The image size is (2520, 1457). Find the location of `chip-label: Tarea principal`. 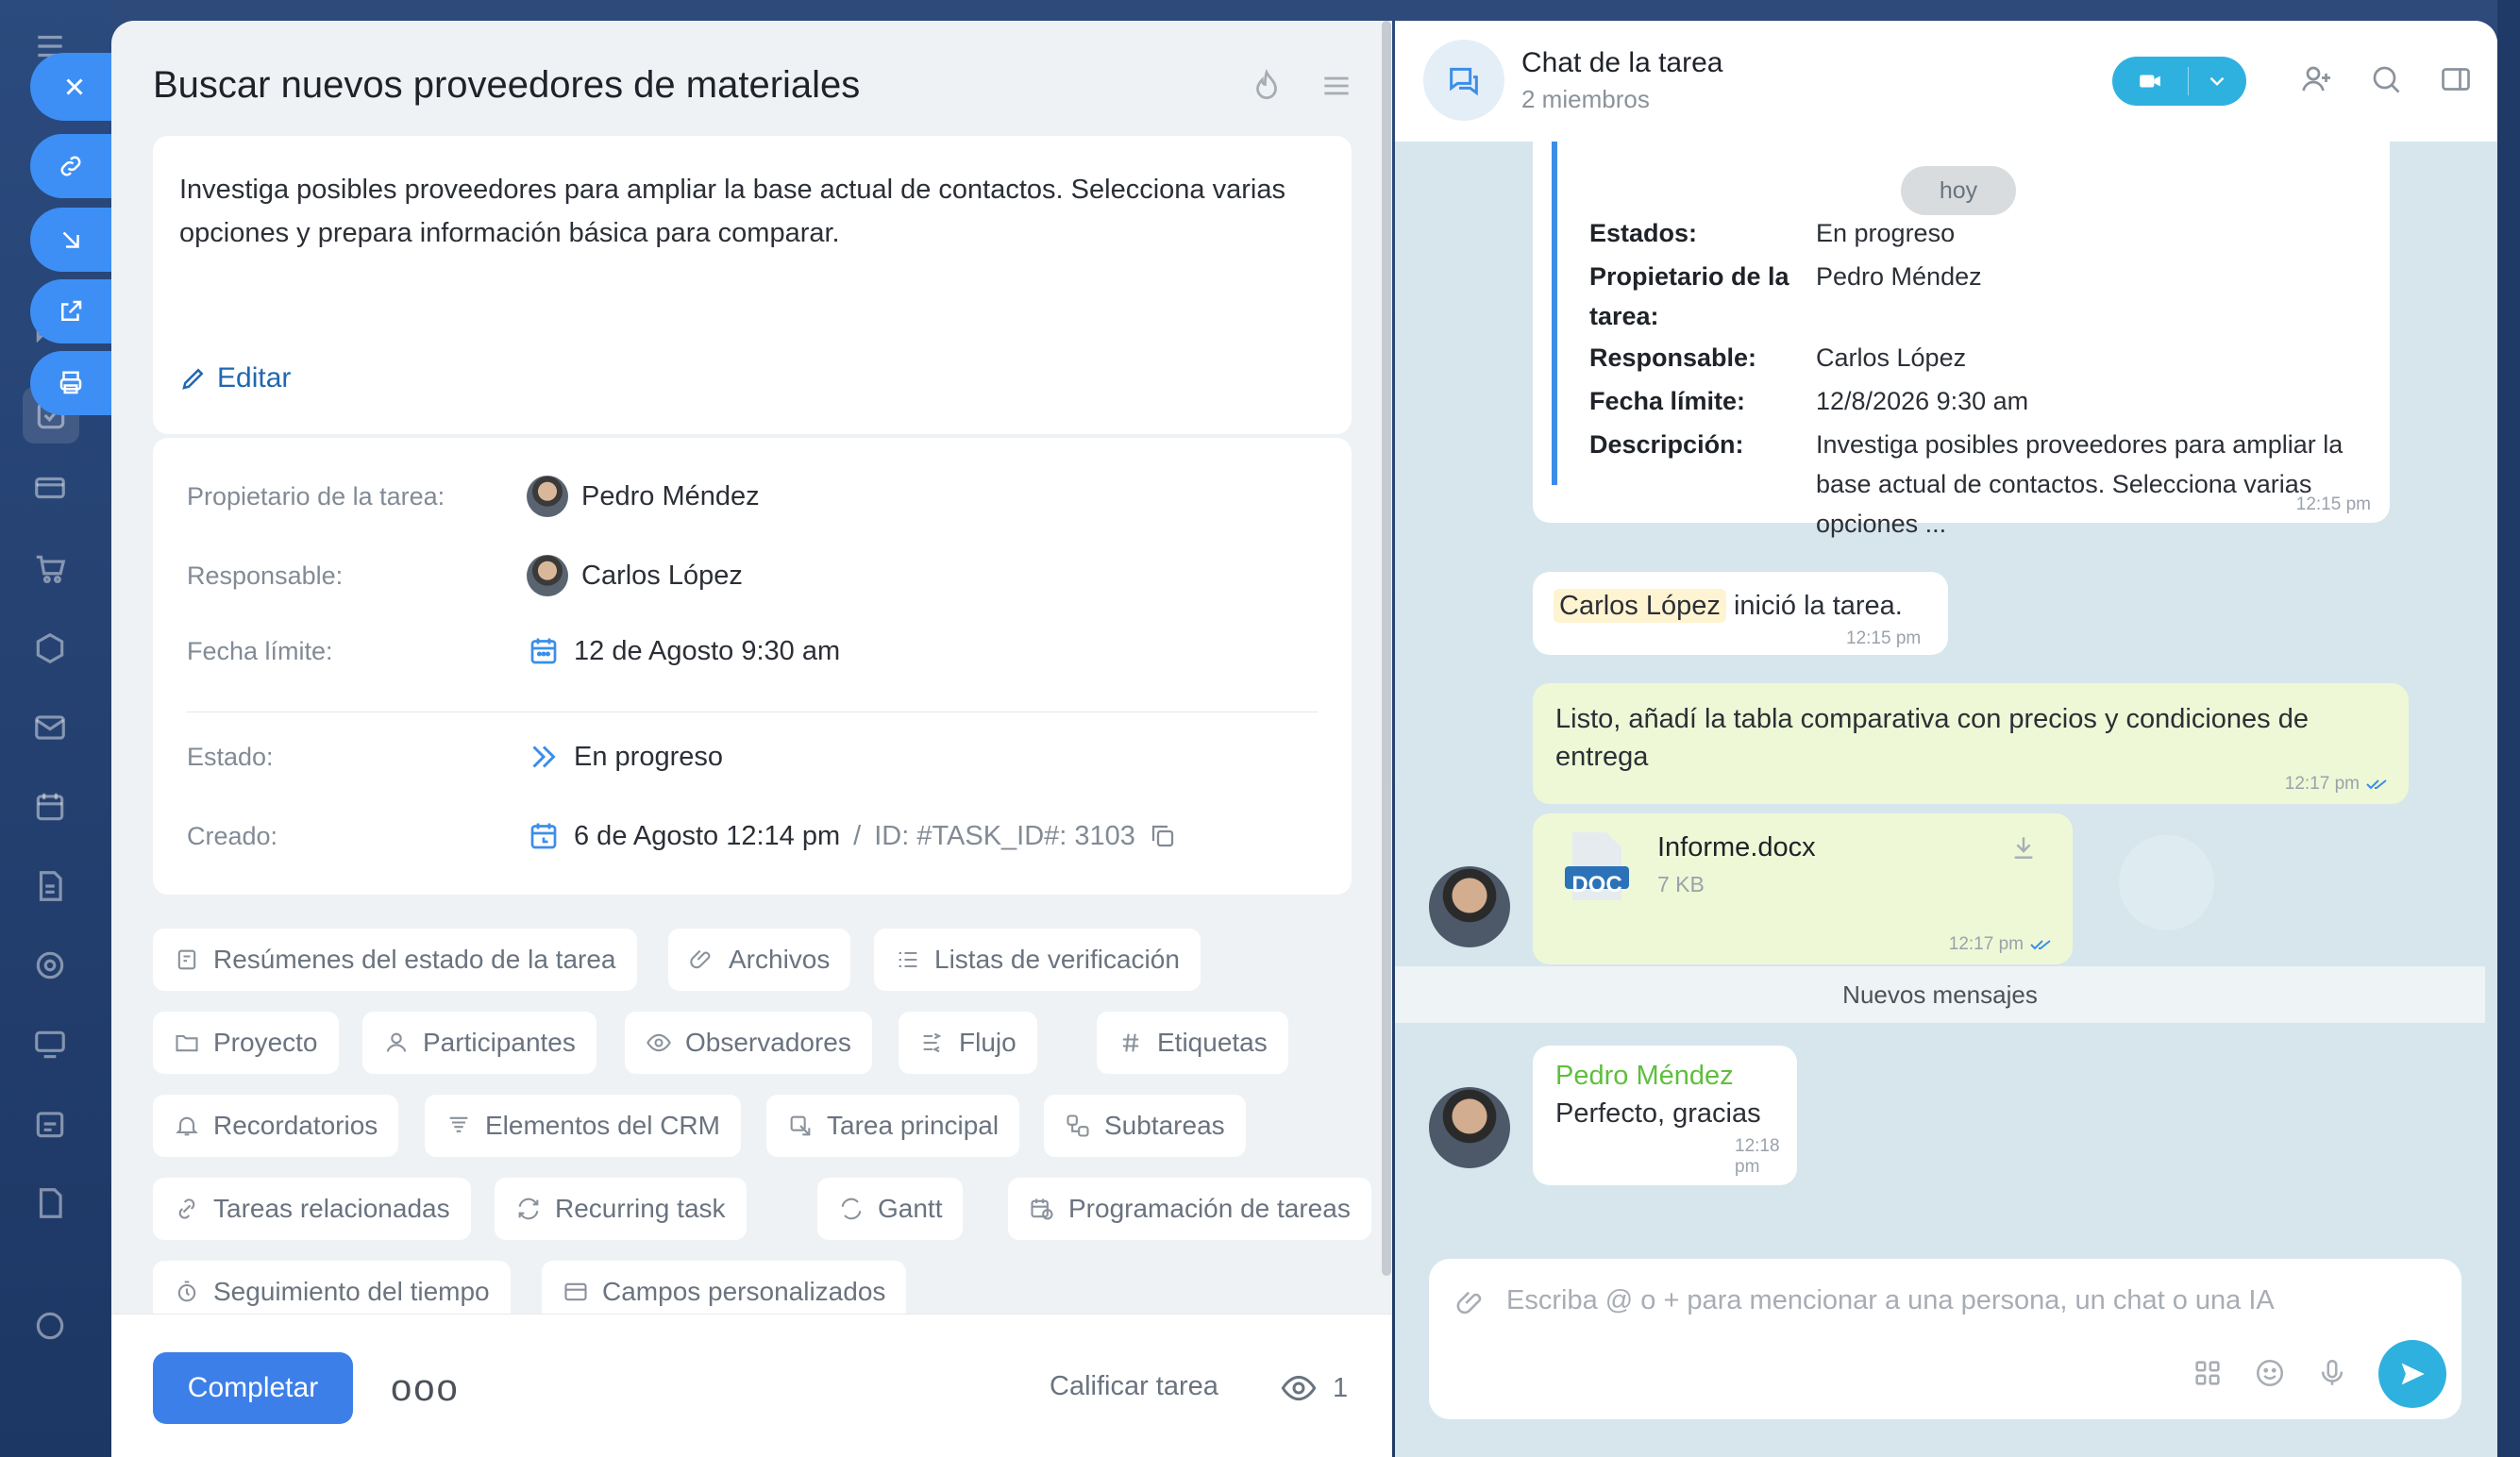

chip-label: Tarea principal is located at coordinates (913, 1125).